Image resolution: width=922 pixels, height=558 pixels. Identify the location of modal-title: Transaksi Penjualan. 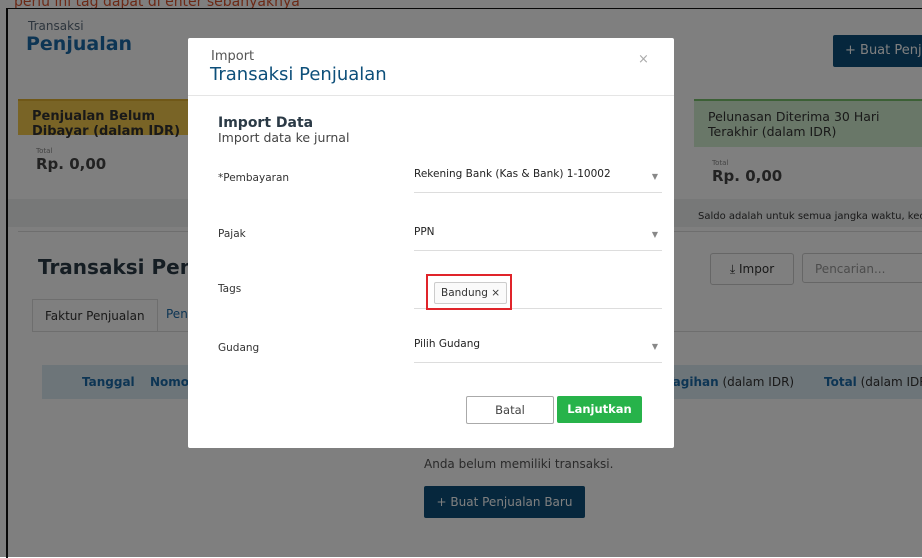
(298, 74).